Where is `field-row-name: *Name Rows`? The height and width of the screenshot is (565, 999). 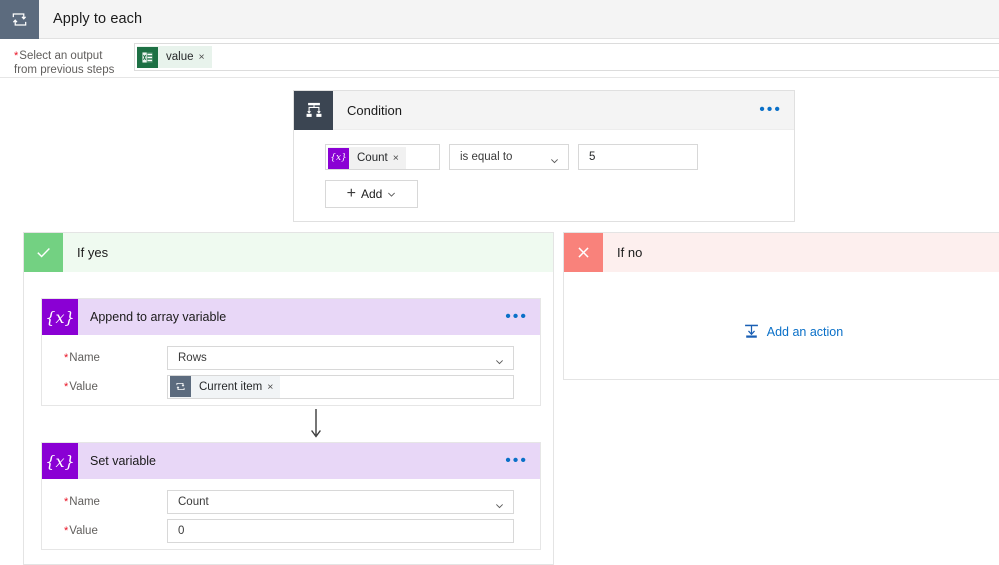
field-row-name: *Name Rows is located at coordinates (291, 357).